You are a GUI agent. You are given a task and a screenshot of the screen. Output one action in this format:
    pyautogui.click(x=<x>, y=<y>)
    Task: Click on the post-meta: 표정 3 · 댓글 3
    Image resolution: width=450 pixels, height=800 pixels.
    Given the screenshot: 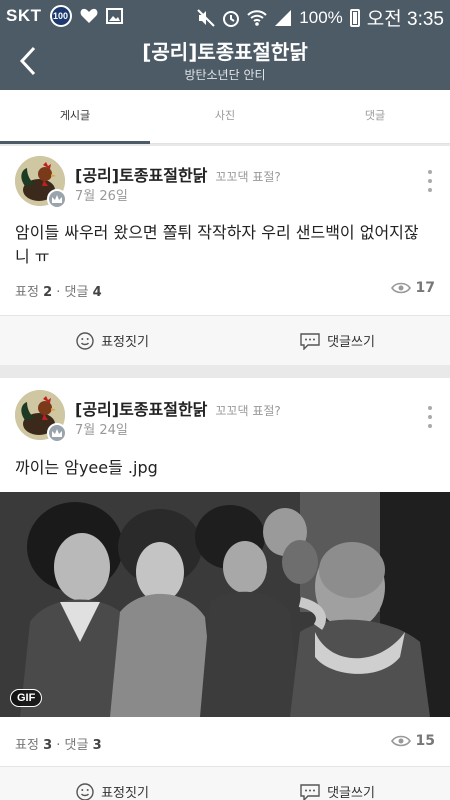 What is the action you would take?
    pyautogui.click(x=58, y=745)
    